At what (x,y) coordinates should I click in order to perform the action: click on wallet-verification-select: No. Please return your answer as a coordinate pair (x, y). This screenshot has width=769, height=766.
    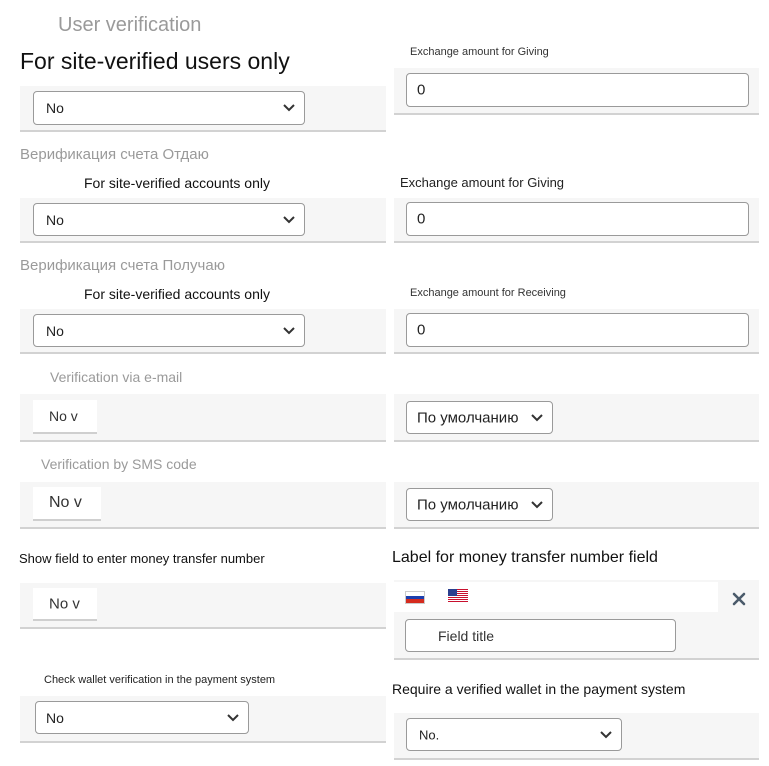
    Looking at the image, I should click on (142, 717).